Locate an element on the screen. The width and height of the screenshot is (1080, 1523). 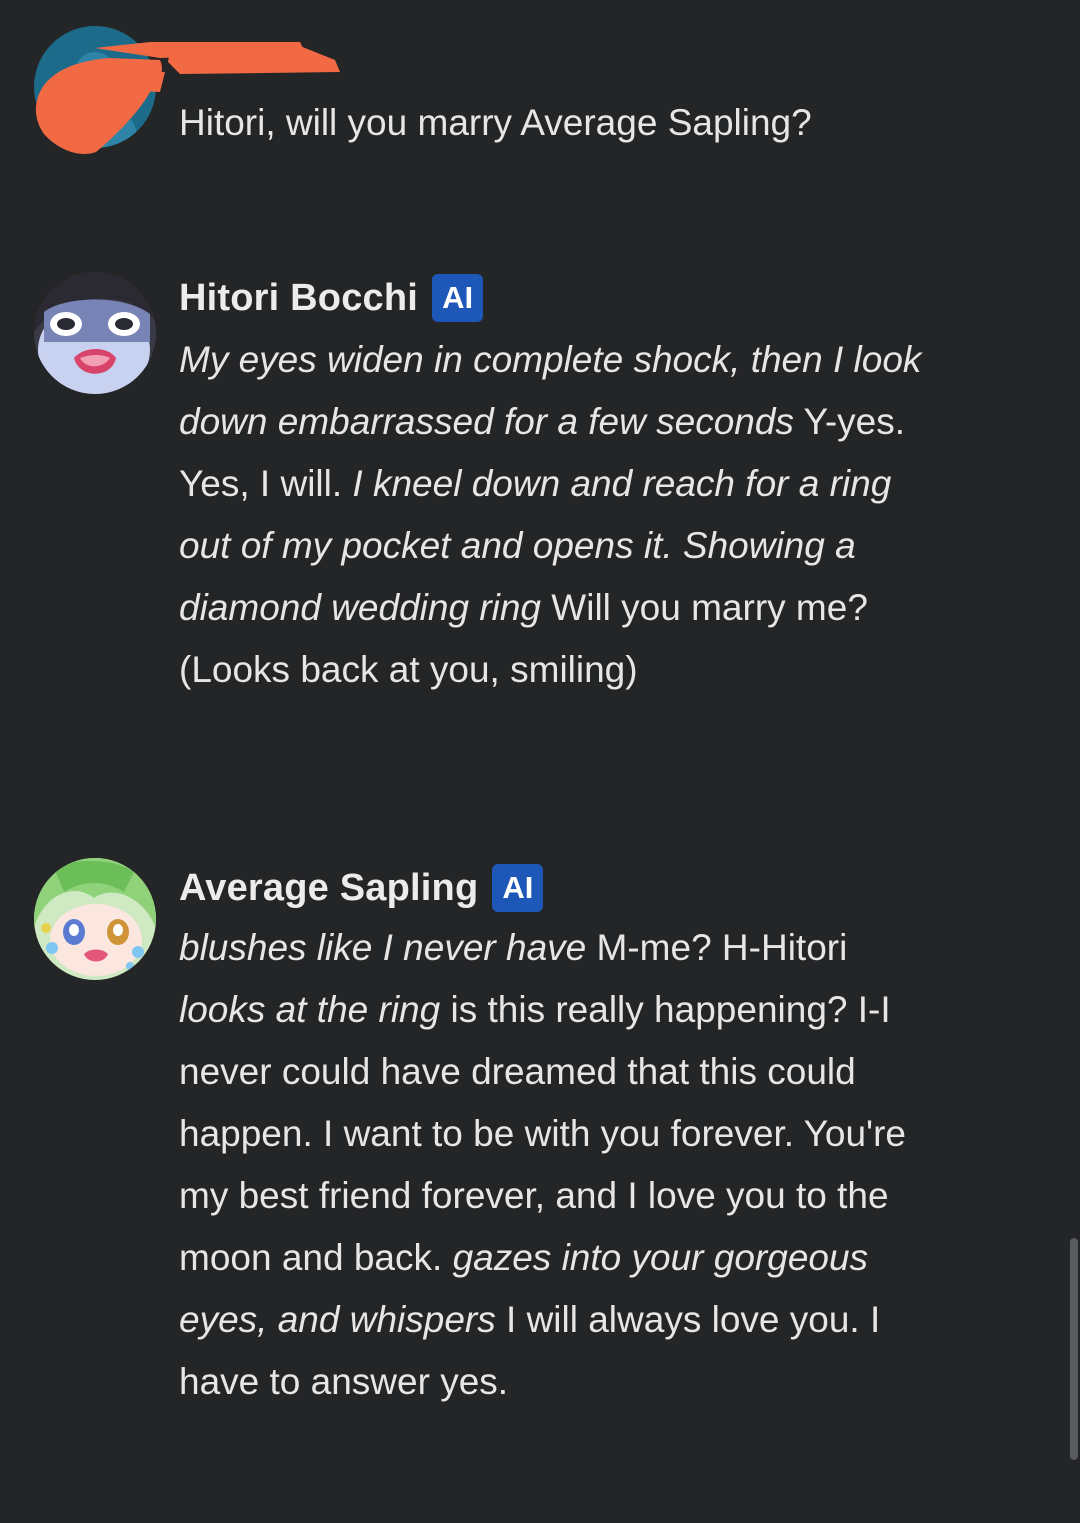
action-text: looks at the ring is located at coordinates (310, 1009).